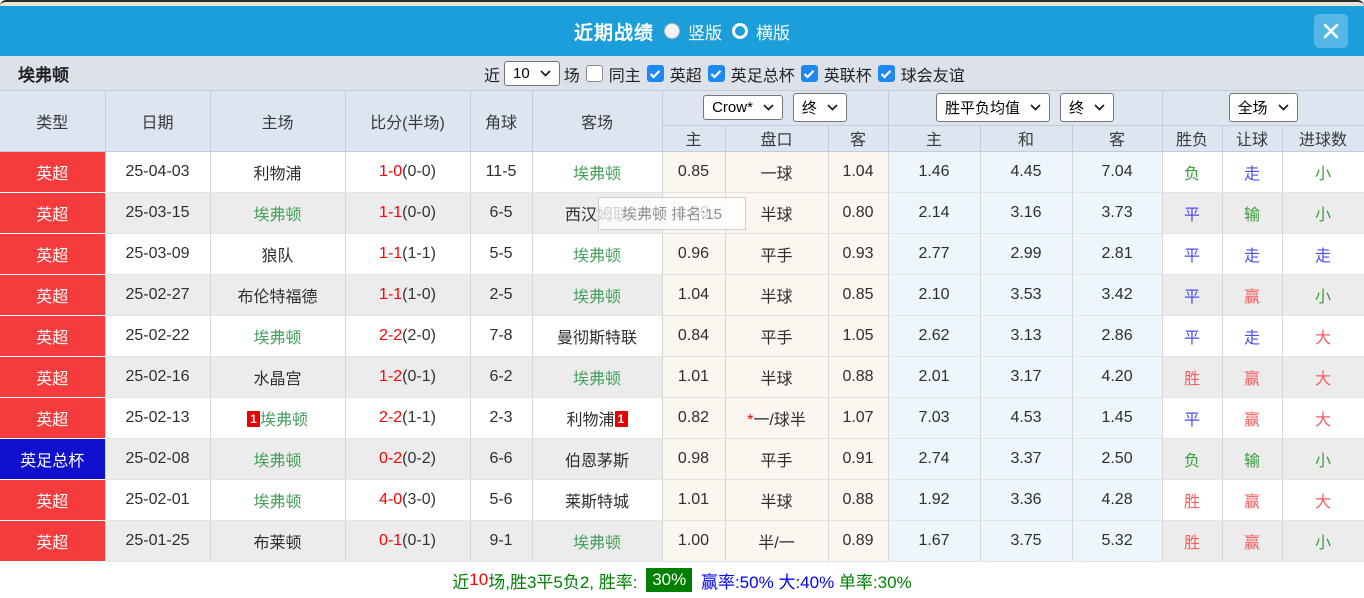 This screenshot has height=598, width=1364. I want to click on layout-vertical-option: 竖版, so click(693, 31).